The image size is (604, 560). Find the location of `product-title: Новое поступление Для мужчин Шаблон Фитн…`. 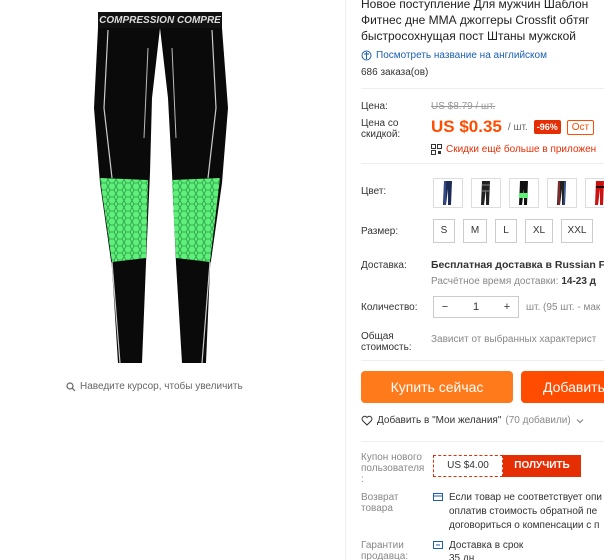

product-title: Новое поступление Для мужчин Шаблон Фитн… is located at coordinates (475, 21).